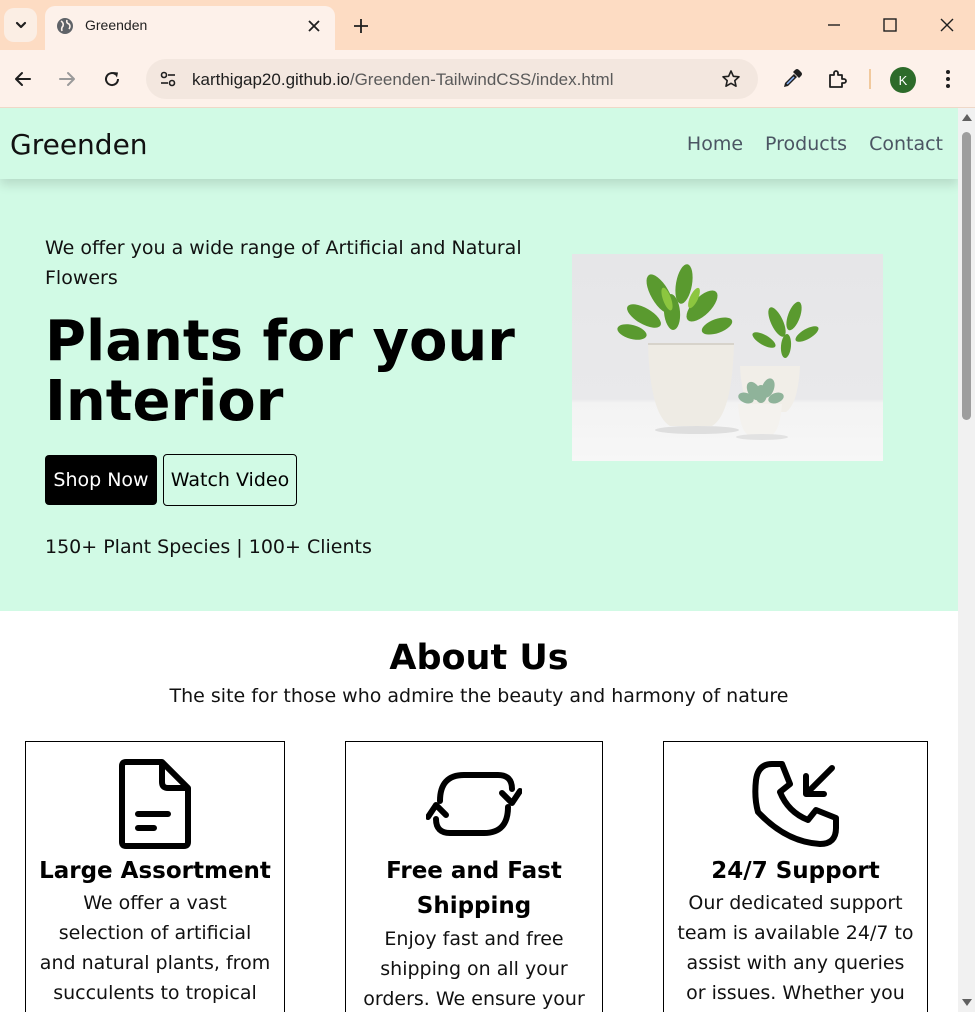  I want to click on reload-icon, so click(112, 79).